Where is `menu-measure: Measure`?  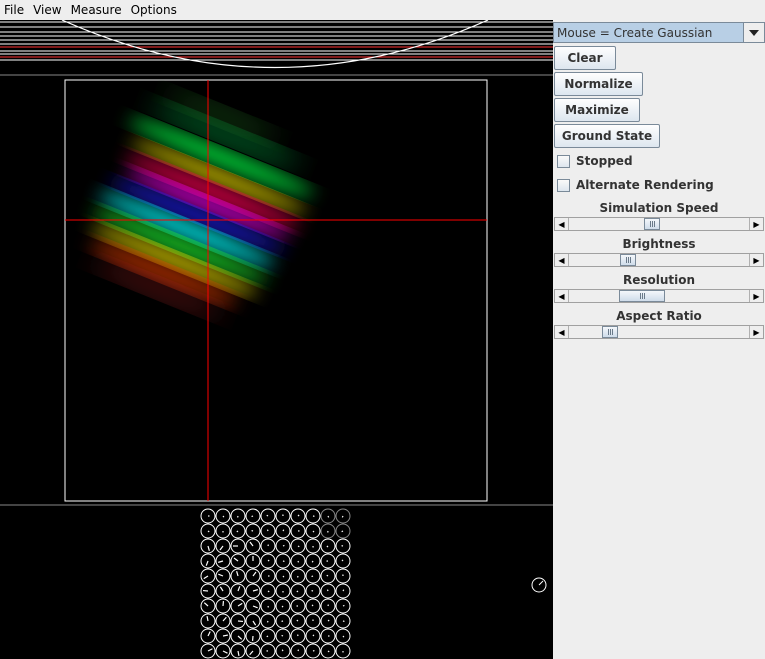
menu-measure: Measure is located at coordinates (96, 10).